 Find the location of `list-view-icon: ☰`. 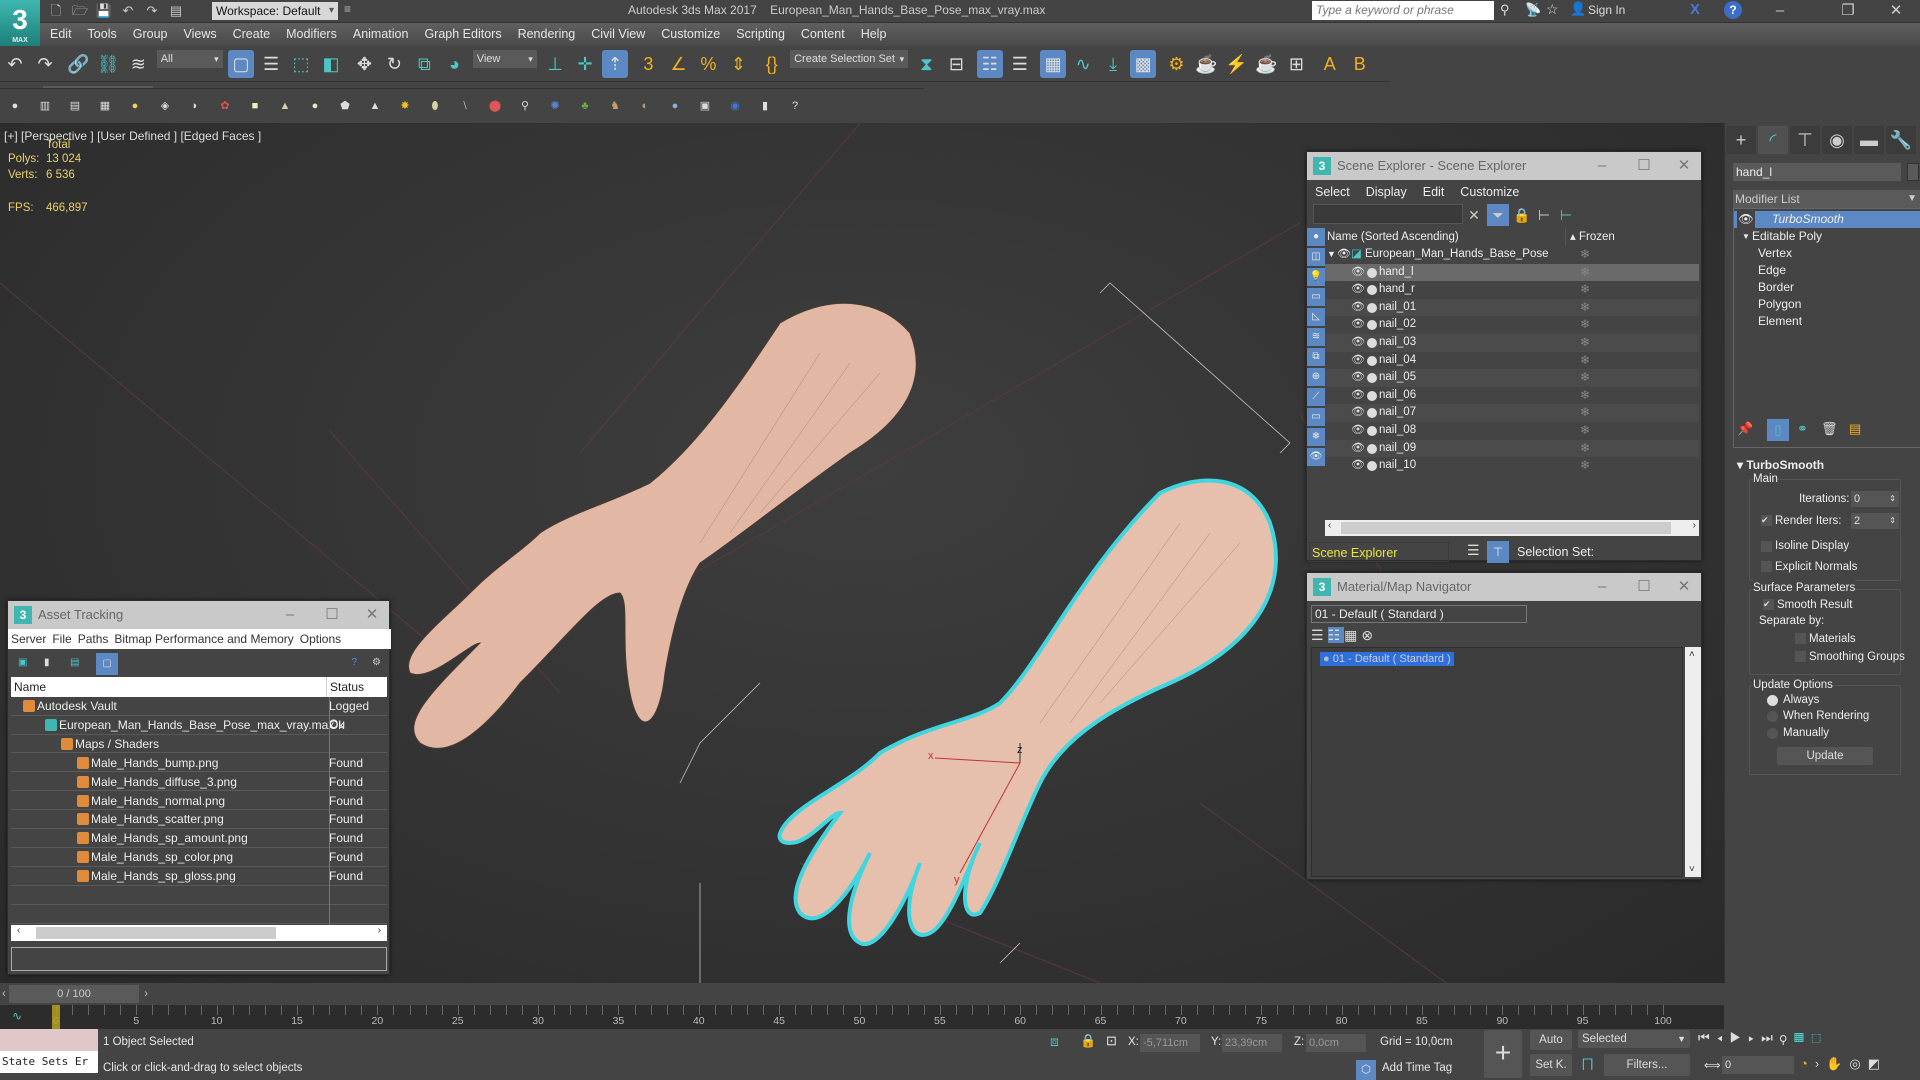

list-view-icon: ☰ is located at coordinates (1319, 635).